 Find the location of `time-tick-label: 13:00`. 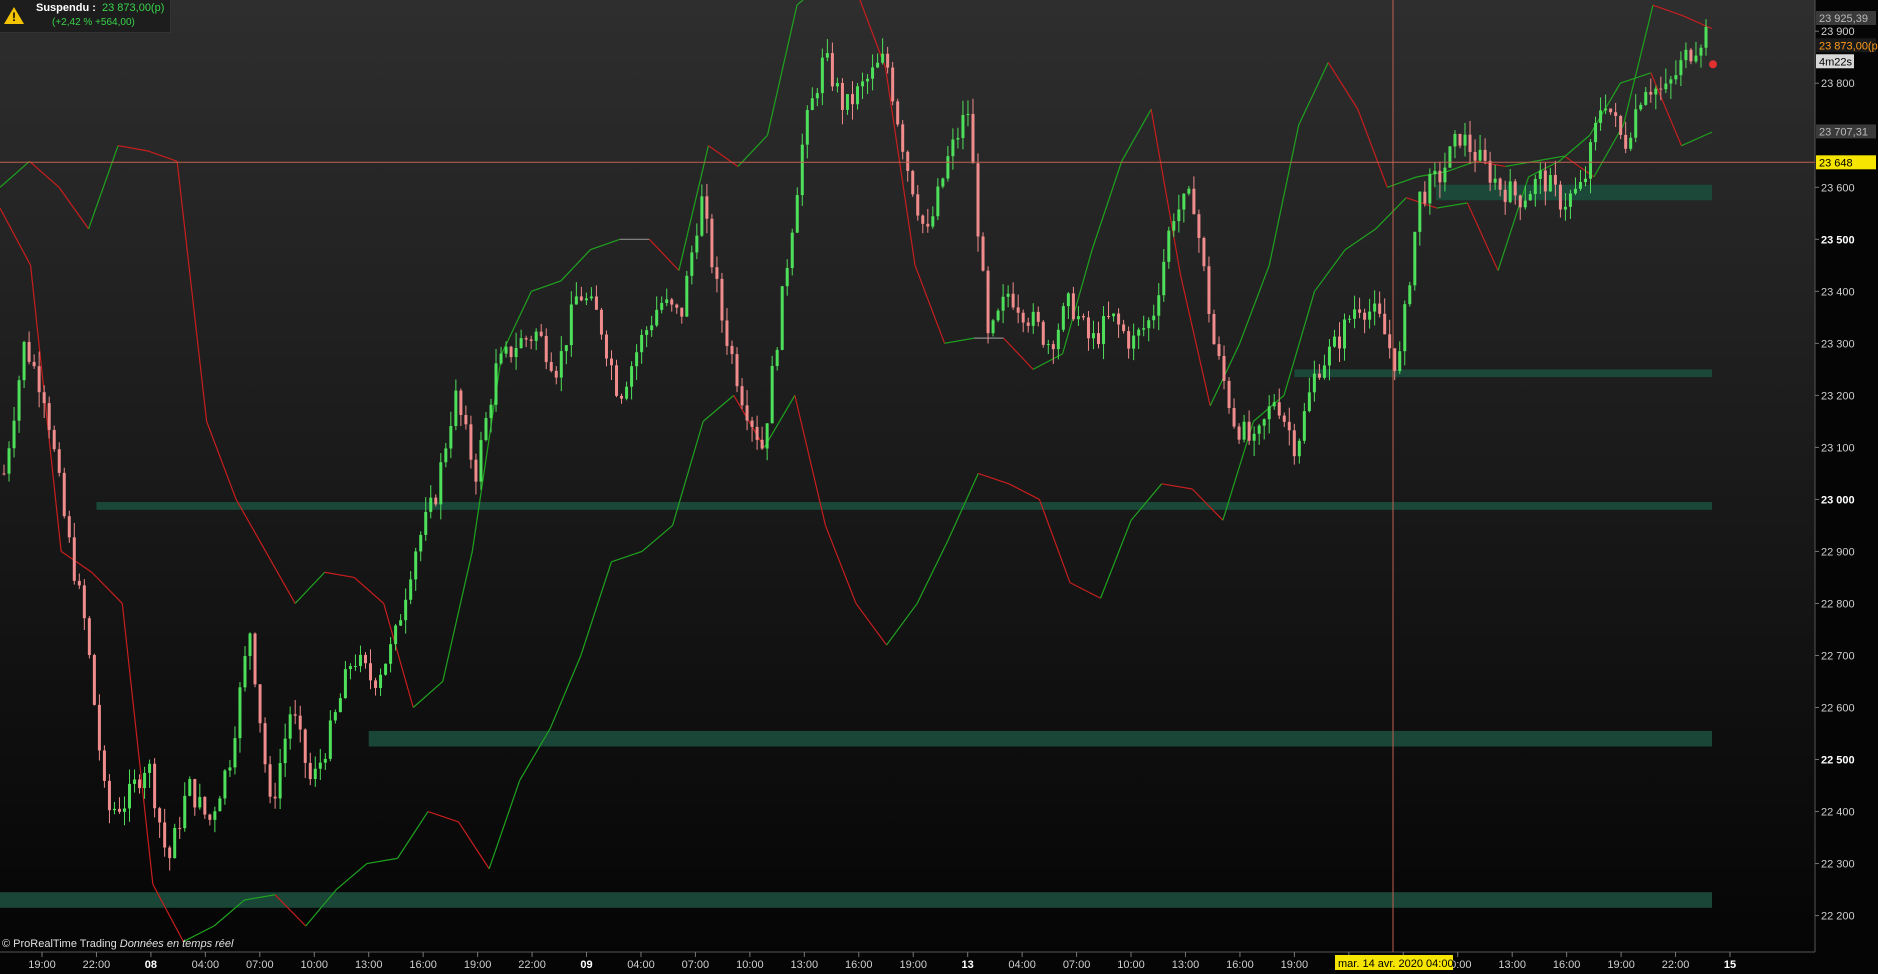

time-tick-label: 13:00 is located at coordinates (1512, 965).